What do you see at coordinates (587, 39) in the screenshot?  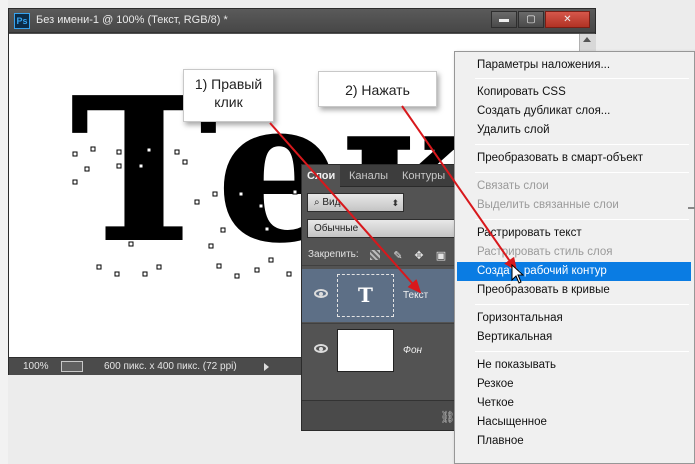 I see `scroll-up-arrow-icon` at bounding box center [587, 39].